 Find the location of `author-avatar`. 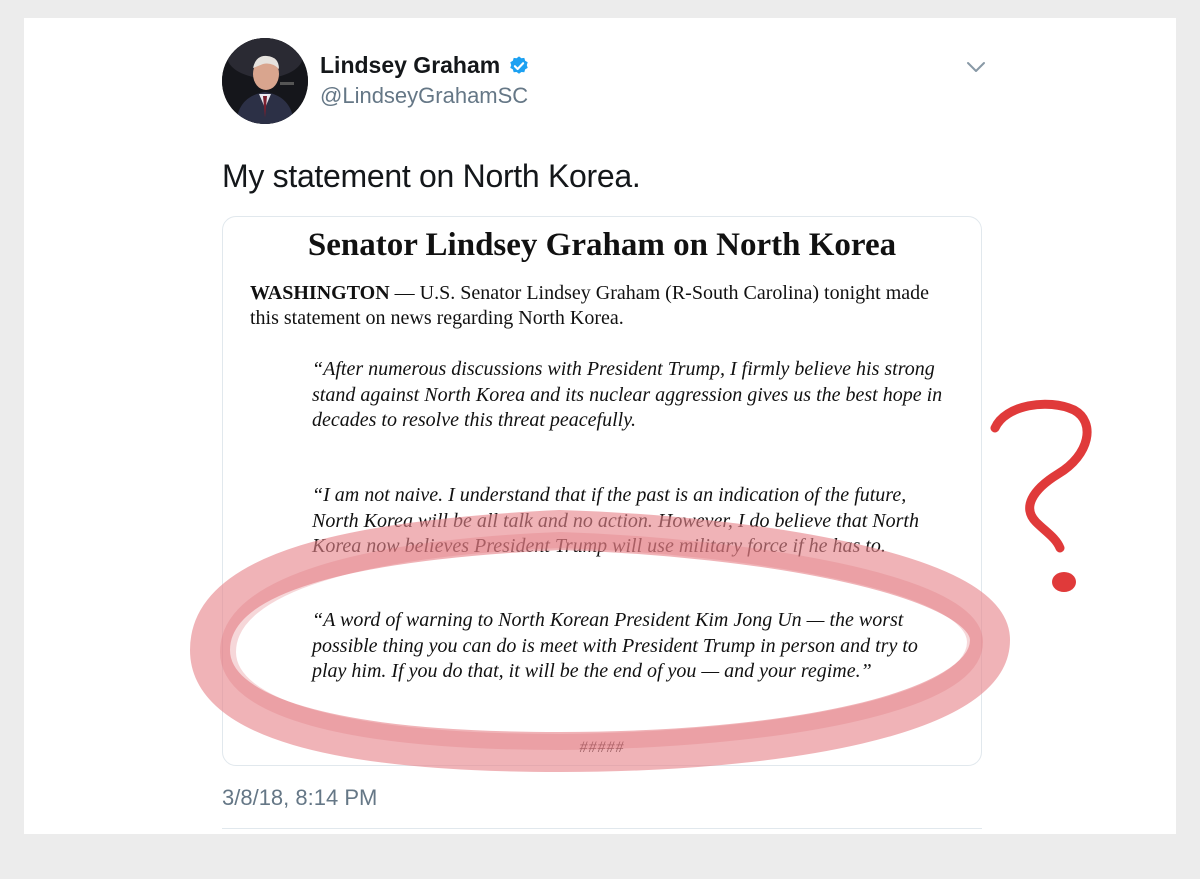

author-avatar is located at coordinates (265, 81).